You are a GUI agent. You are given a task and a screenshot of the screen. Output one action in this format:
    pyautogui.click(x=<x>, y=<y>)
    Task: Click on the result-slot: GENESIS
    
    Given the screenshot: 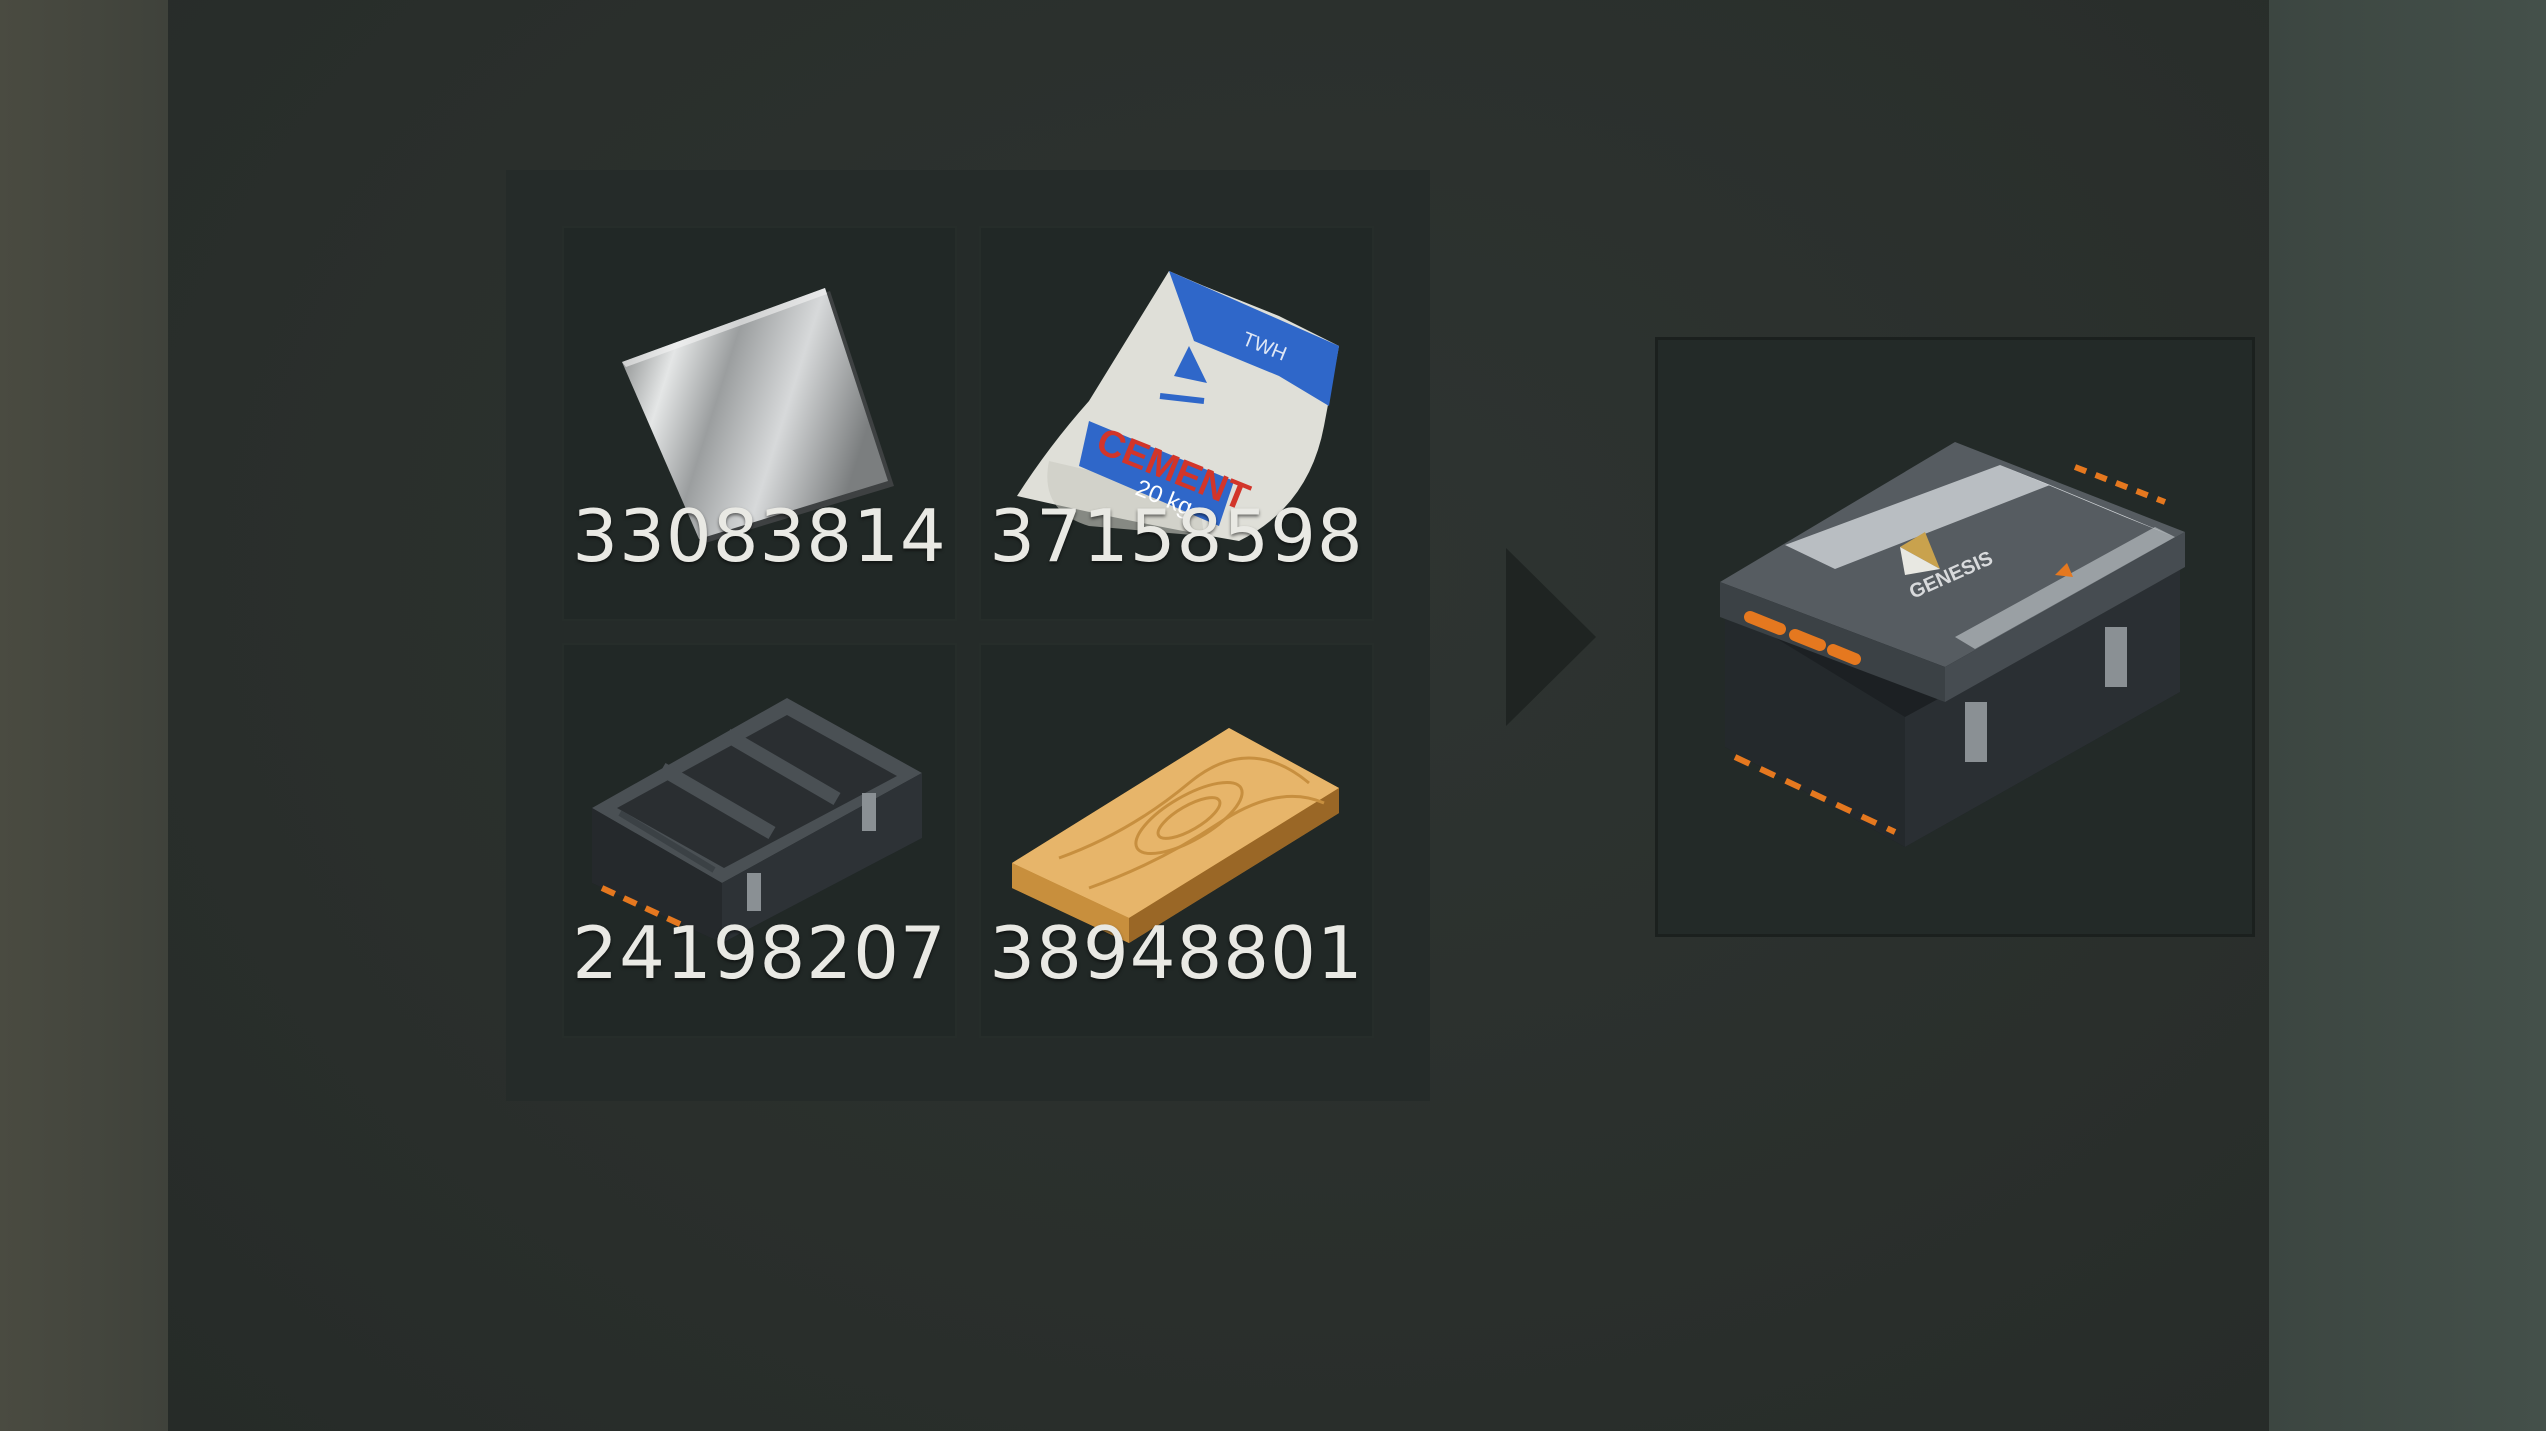 What is the action you would take?
    pyautogui.click(x=1955, y=637)
    